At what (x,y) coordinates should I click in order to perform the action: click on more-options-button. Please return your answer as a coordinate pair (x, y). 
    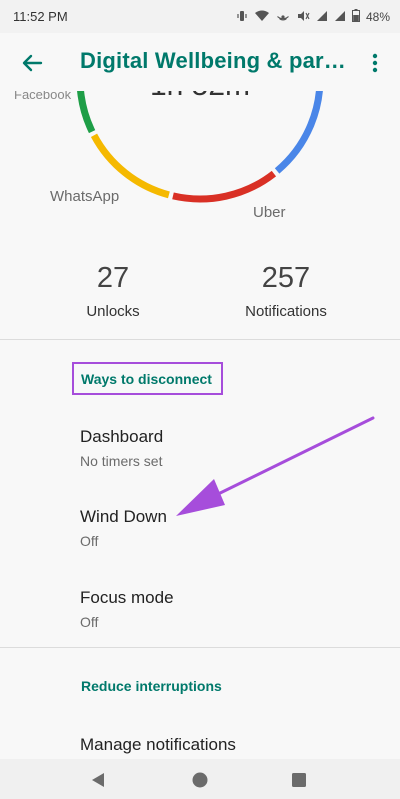
    Looking at the image, I should click on (375, 63).